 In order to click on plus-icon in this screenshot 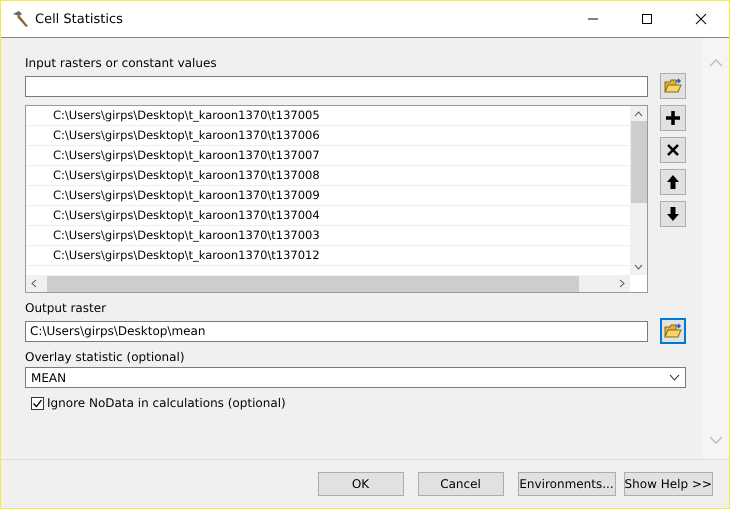, I will do `click(673, 118)`.